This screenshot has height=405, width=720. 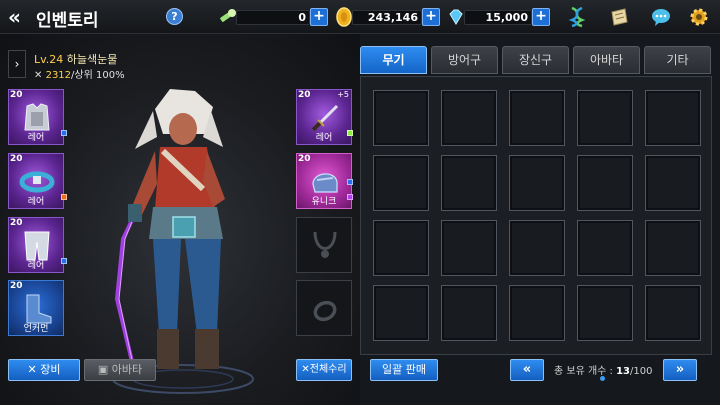 I want to click on necklace-slot, so click(x=324, y=245).